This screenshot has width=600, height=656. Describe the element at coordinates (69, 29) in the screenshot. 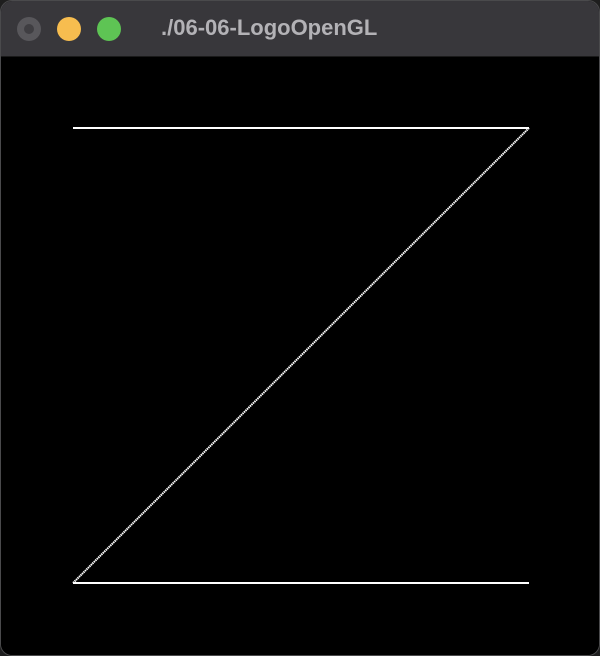

I see `minimize-button` at that location.